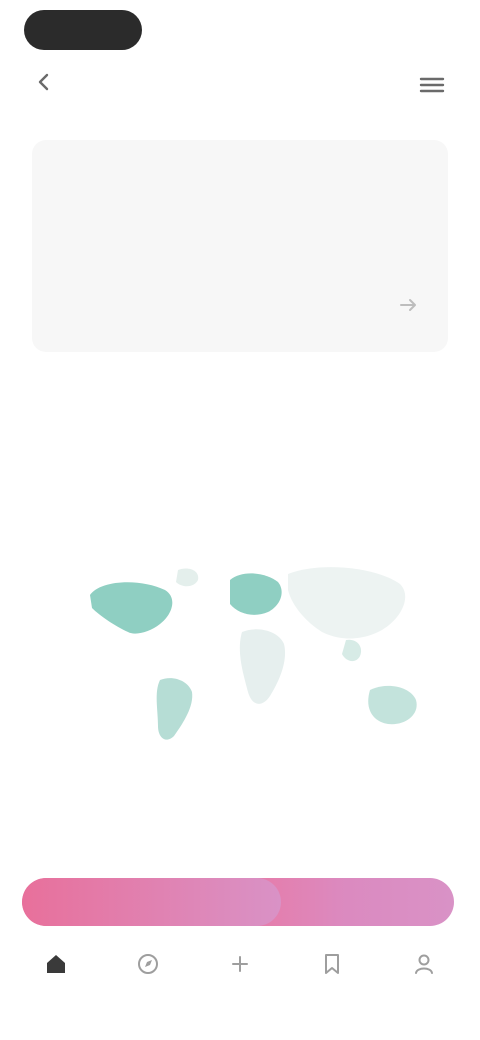  I want to click on top-bar, so click(240, 85).